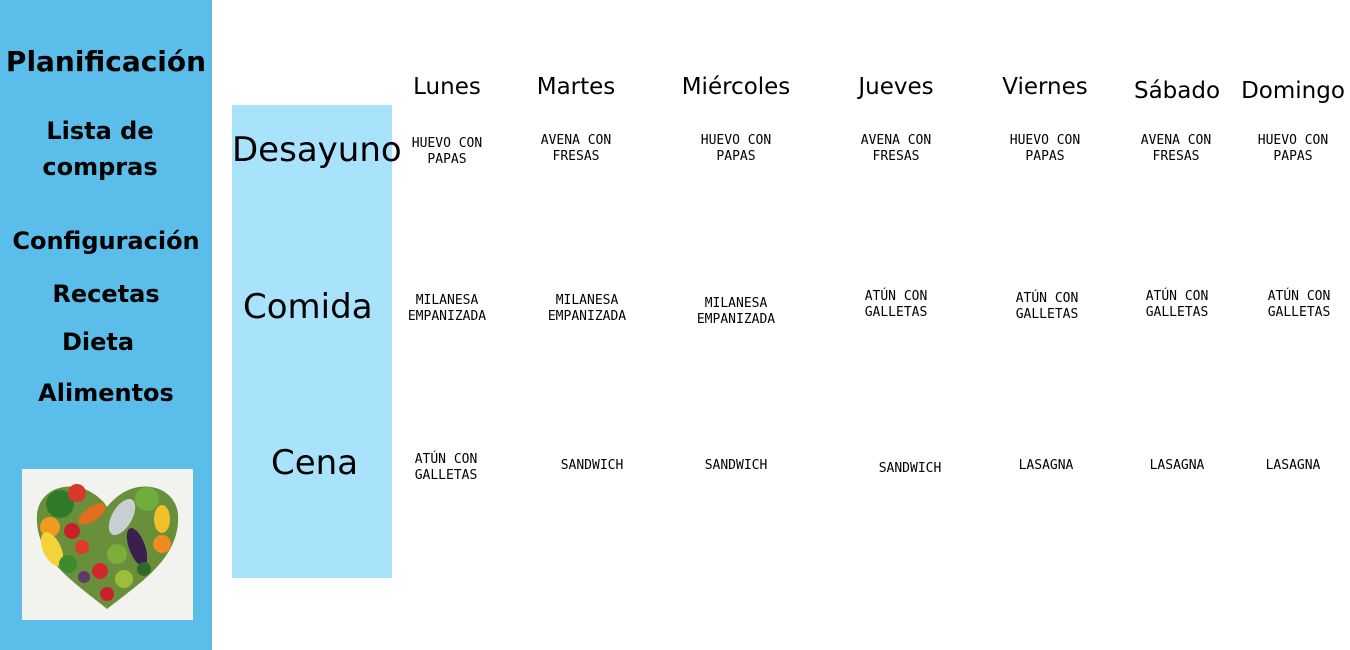 The width and height of the screenshot is (1350, 650). What do you see at coordinates (100, 167) in the screenshot?
I see `nav-lista-line2: compras` at bounding box center [100, 167].